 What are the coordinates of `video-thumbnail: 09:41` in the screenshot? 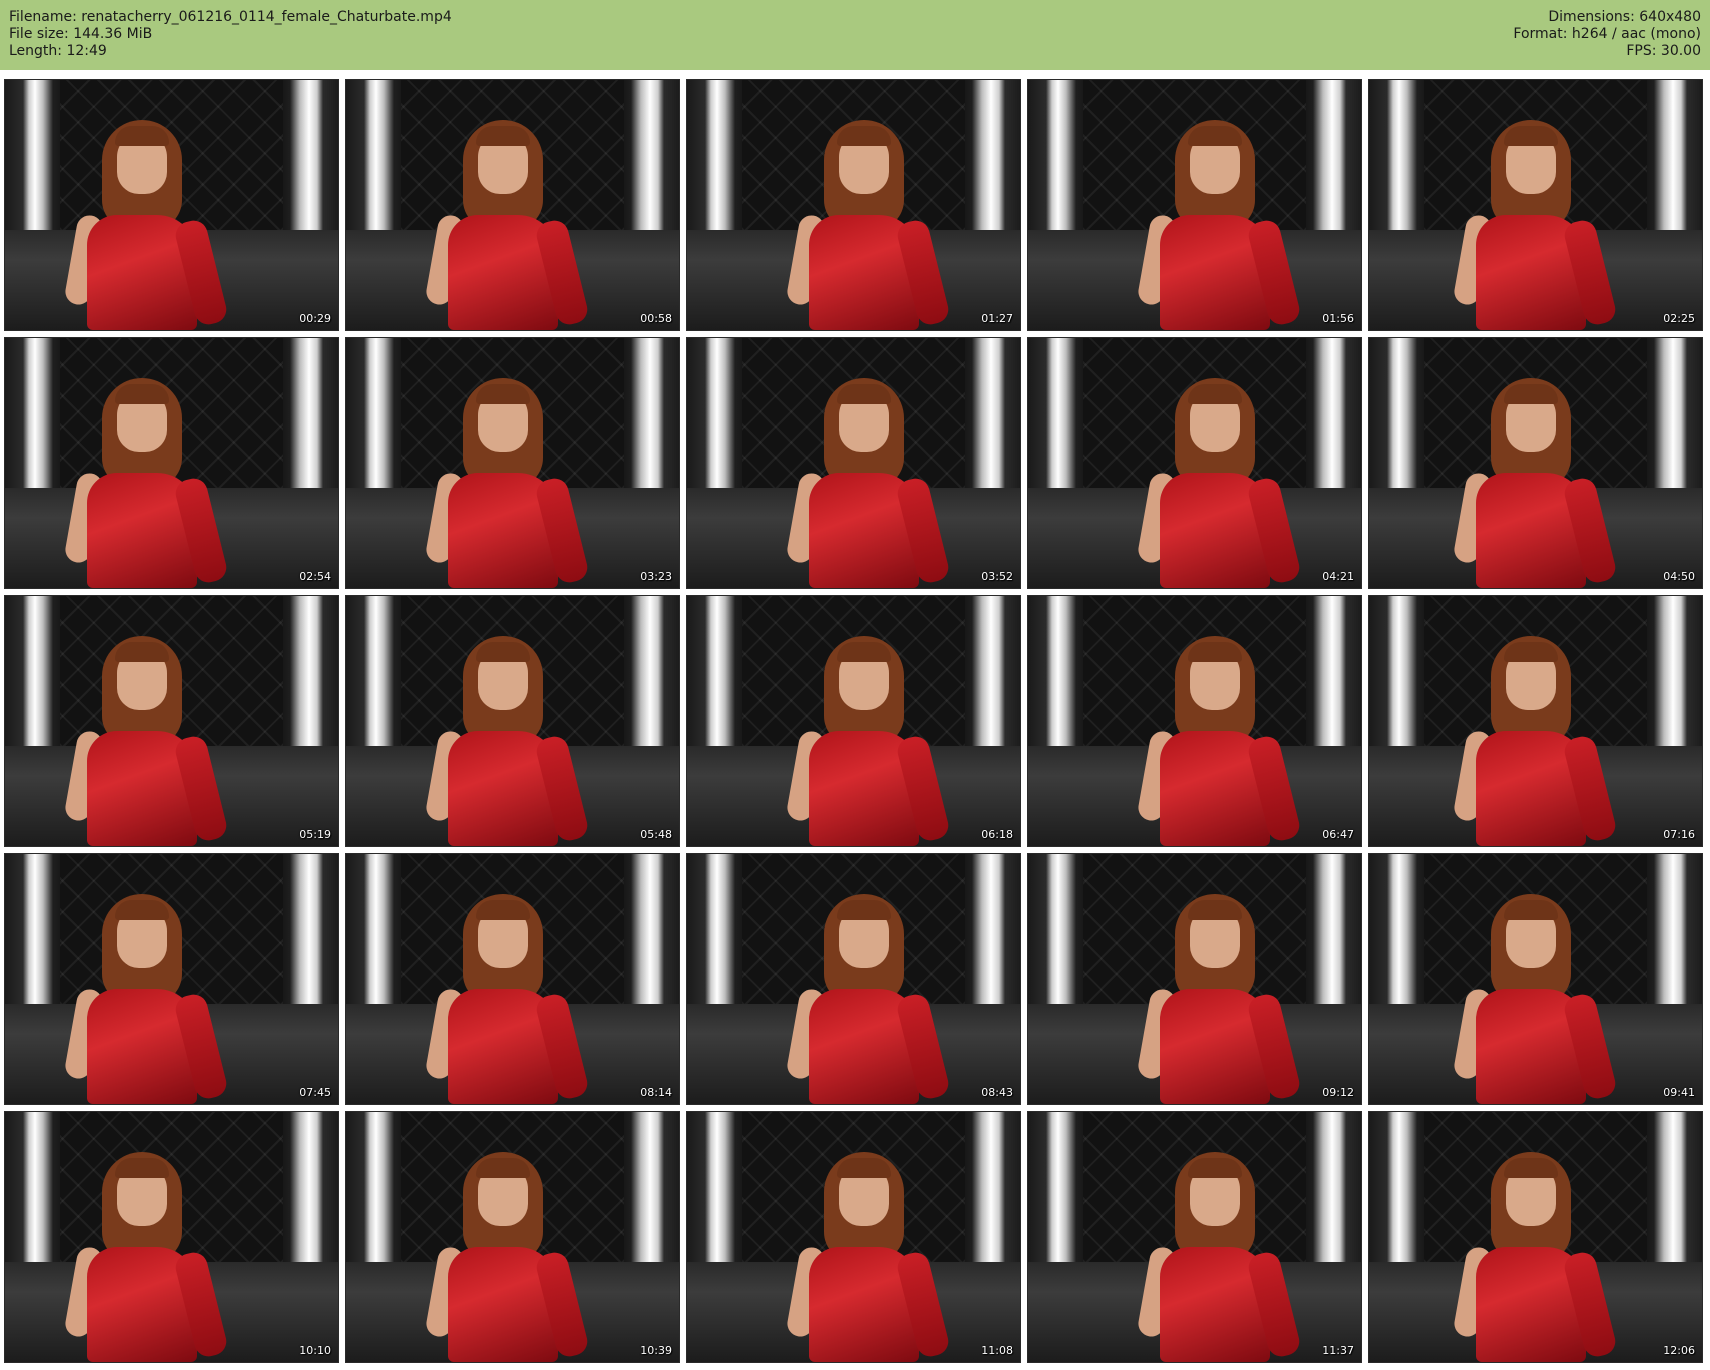 It's located at (1535, 979).